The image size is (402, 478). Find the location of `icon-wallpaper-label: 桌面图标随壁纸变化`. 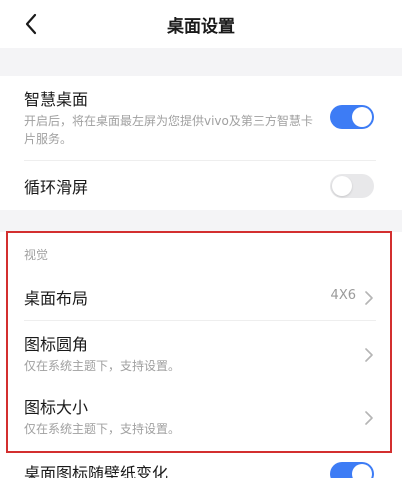

icon-wallpaper-label: 桌面图标随壁纸变化 is located at coordinates (96, 471).